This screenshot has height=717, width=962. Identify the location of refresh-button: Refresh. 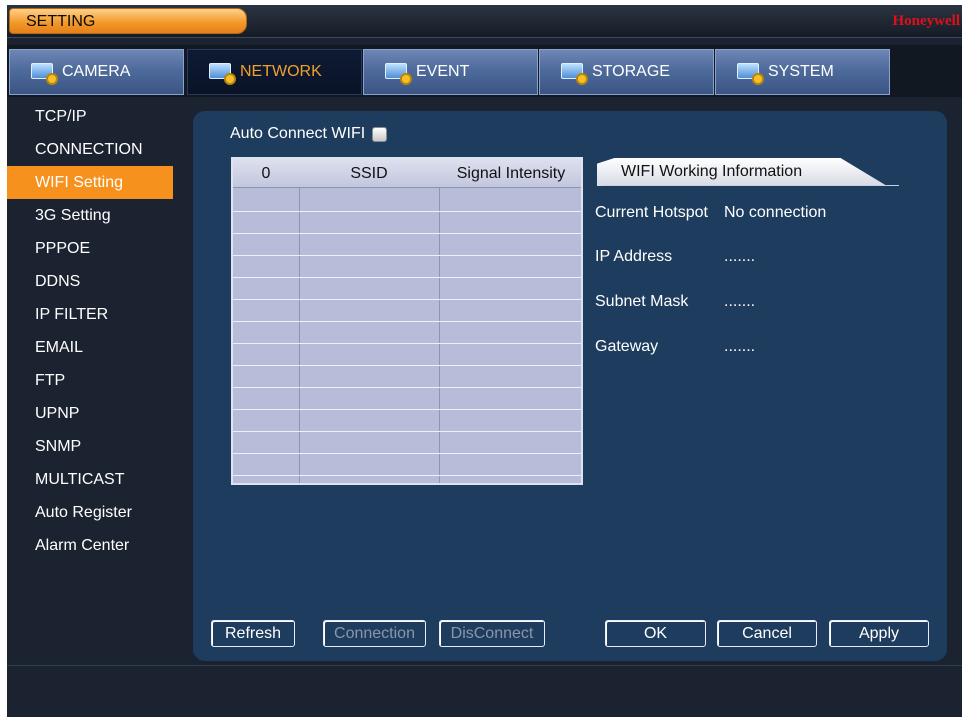
(253, 633).